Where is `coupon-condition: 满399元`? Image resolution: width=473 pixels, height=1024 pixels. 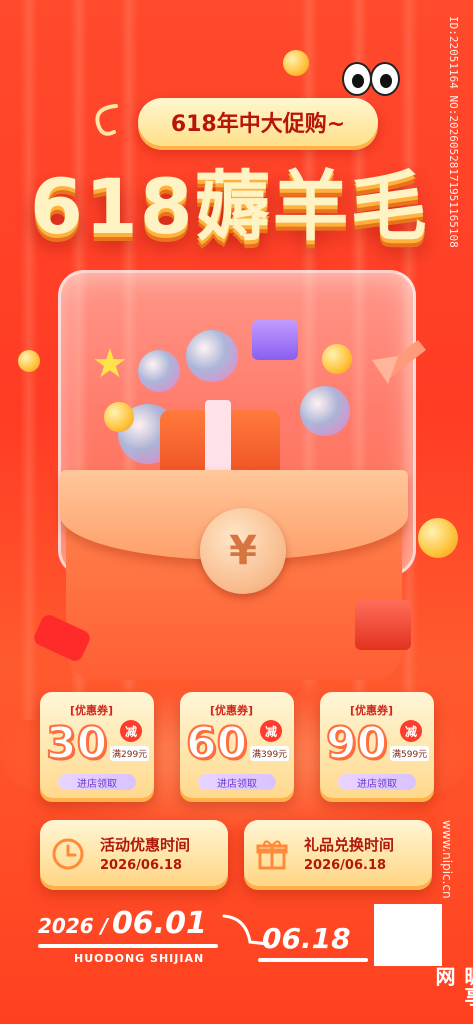
coupon-condition: 满399元 is located at coordinates (270, 753).